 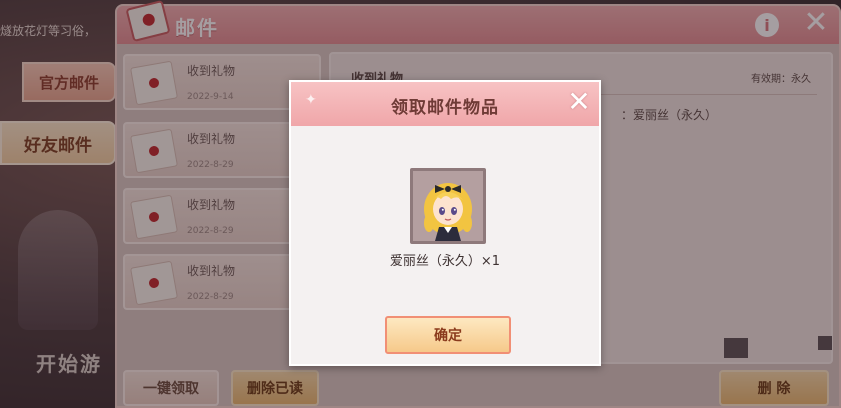 I want to click on character-avatar-icon, so click(x=448, y=206).